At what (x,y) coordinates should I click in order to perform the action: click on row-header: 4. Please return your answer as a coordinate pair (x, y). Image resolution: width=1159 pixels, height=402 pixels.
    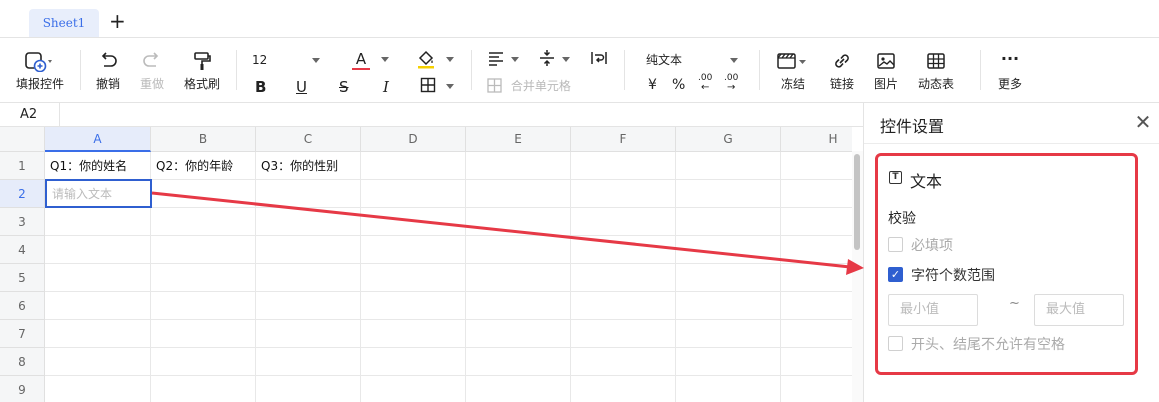
    Looking at the image, I should click on (22, 250).